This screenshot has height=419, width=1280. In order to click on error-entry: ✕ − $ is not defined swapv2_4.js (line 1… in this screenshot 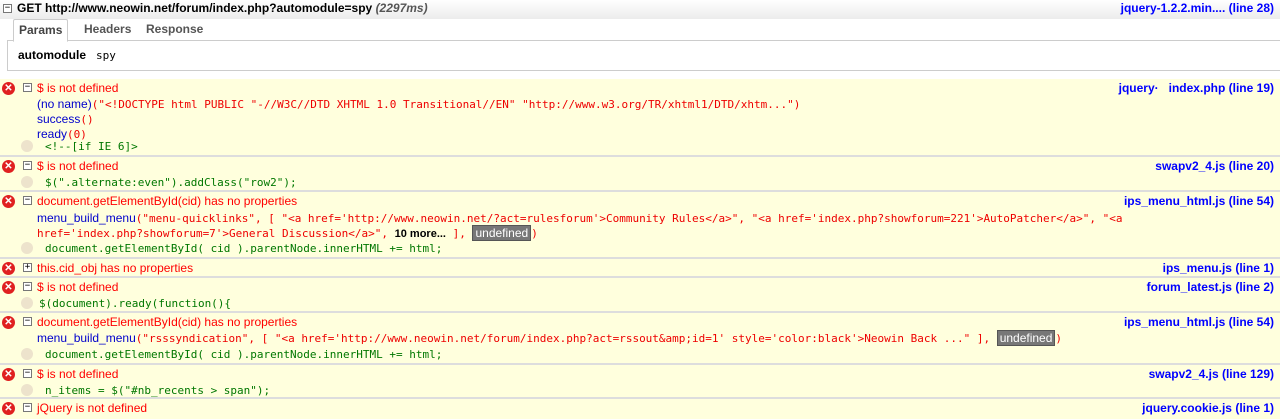, I will do `click(640, 382)`.